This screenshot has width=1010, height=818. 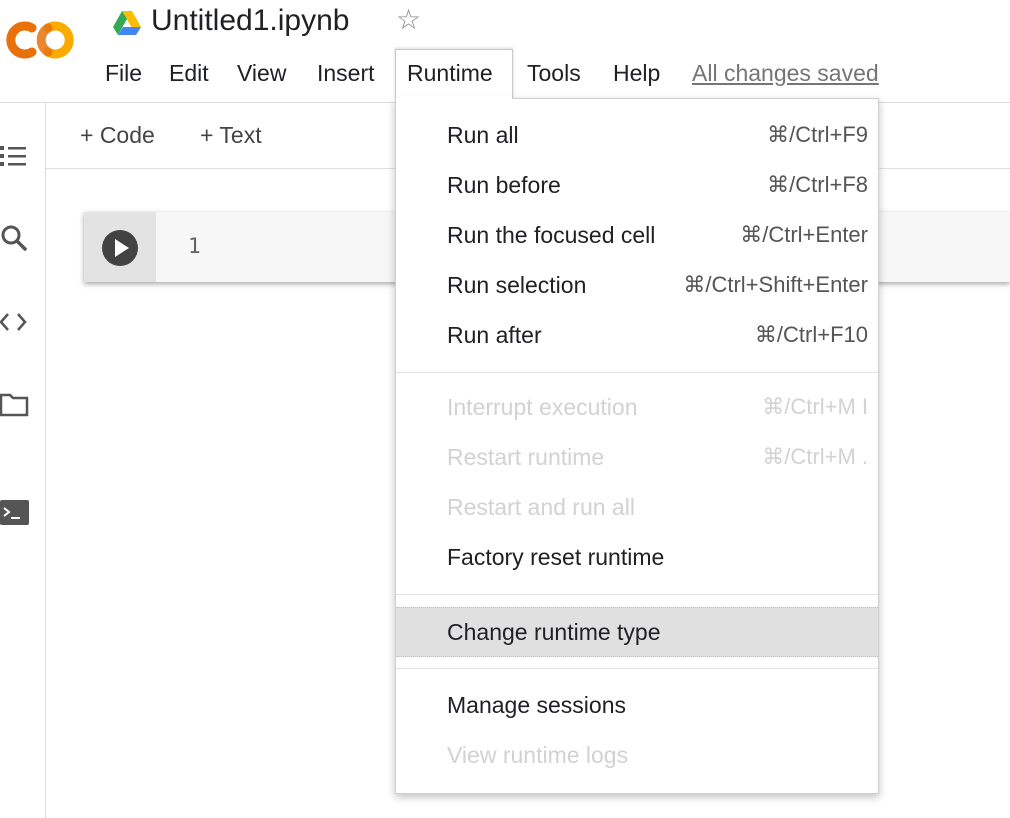 What do you see at coordinates (636, 73) in the screenshot?
I see `menu-help: Help` at bounding box center [636, 73].